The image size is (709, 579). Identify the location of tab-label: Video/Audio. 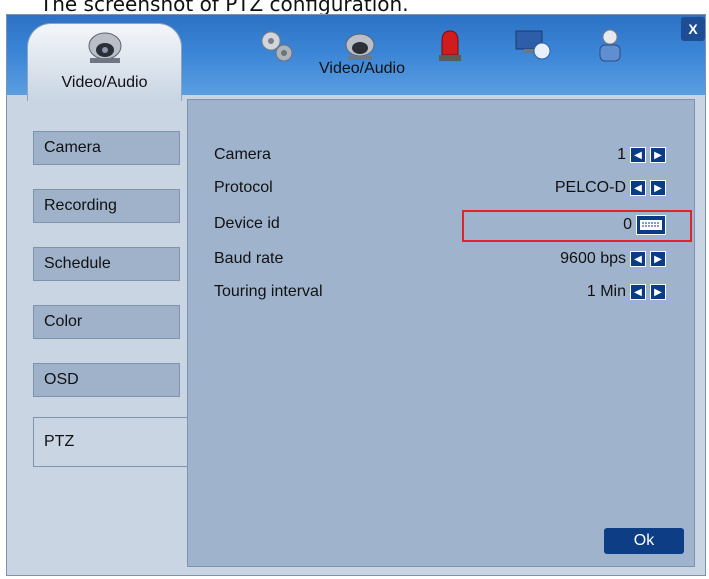
(104, 82).